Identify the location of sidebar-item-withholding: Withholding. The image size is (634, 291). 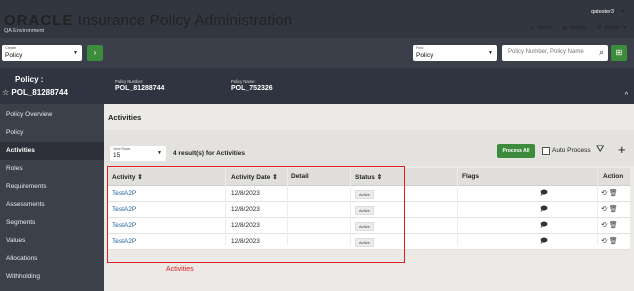
(52, 277).